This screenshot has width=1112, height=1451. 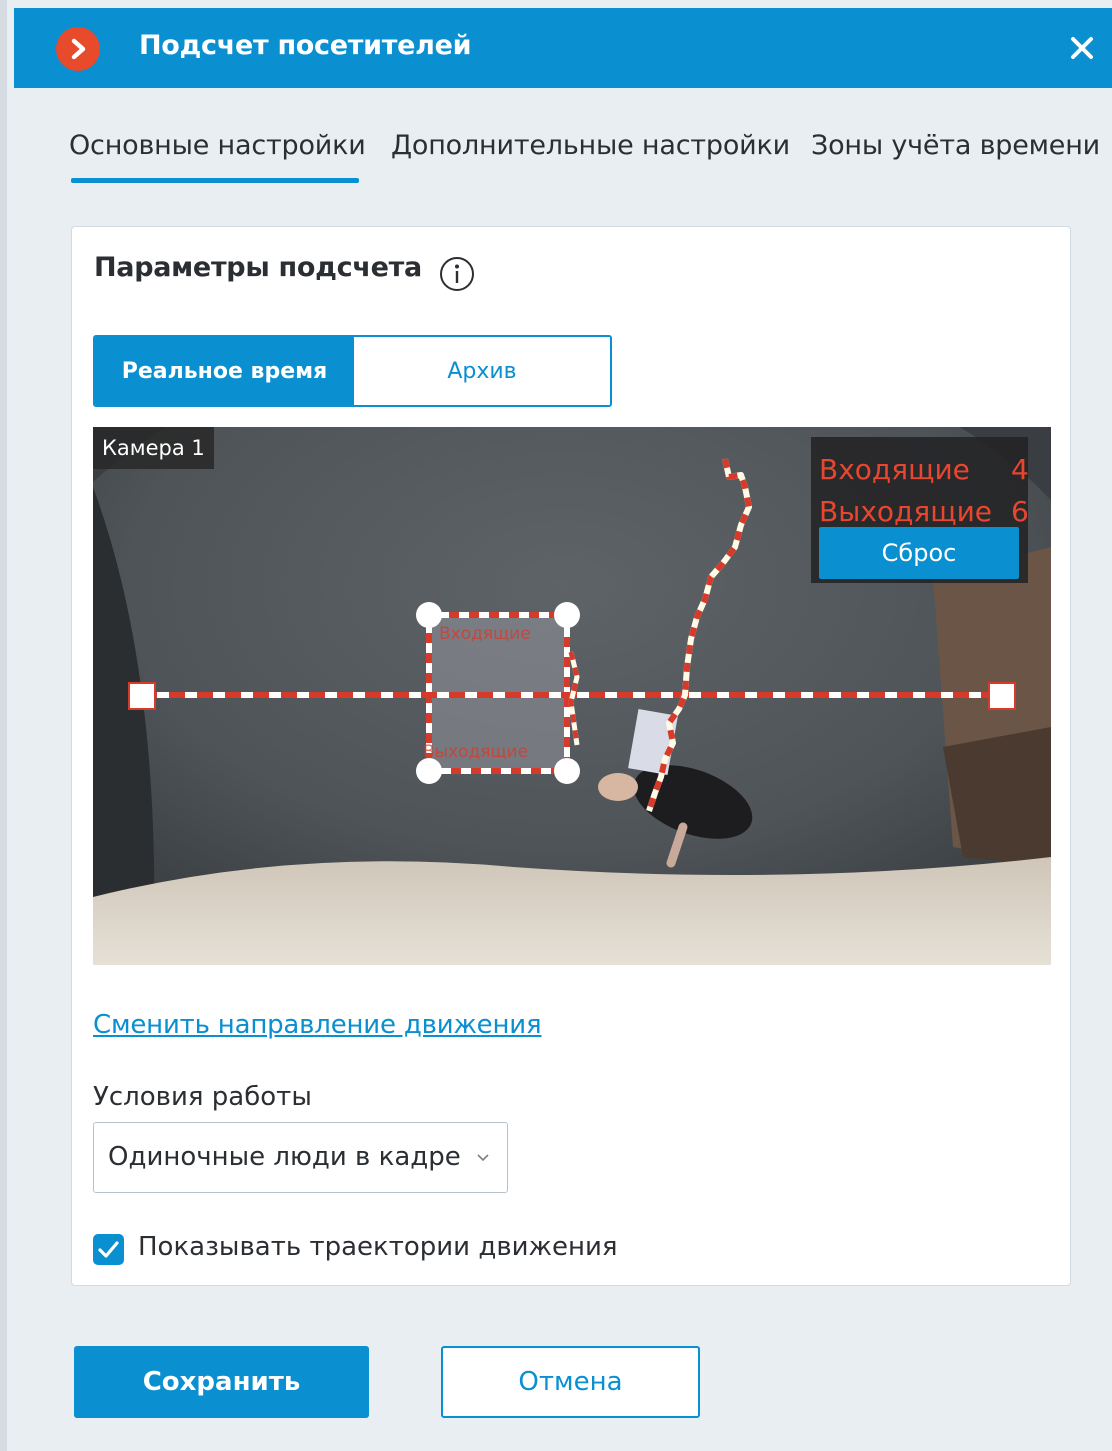 What do you see at coordinates (1020, 511) in the screenshot?
I see `outgoing-value: 6` at bounding box center [1020, 511].